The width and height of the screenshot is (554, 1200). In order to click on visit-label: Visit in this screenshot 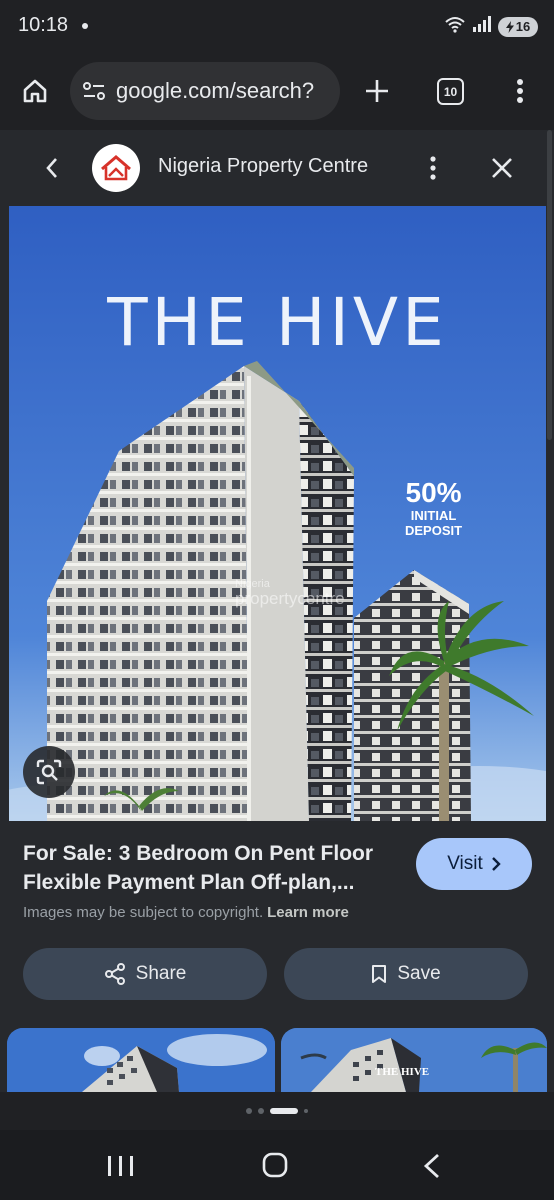, I will do `click(465, 863)`.